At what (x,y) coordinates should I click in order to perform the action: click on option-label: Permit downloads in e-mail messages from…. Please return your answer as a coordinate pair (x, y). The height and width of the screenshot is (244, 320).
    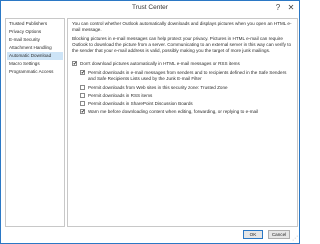
    Looking at the image, I should click on (187, 75).